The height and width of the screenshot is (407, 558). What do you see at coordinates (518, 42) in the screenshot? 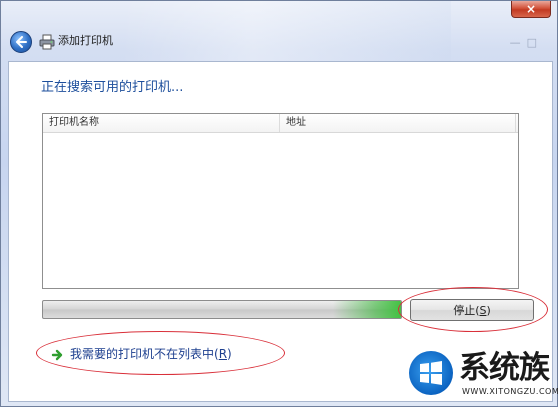
I see `minimize-icon: —` at bounding box center [518, 42].